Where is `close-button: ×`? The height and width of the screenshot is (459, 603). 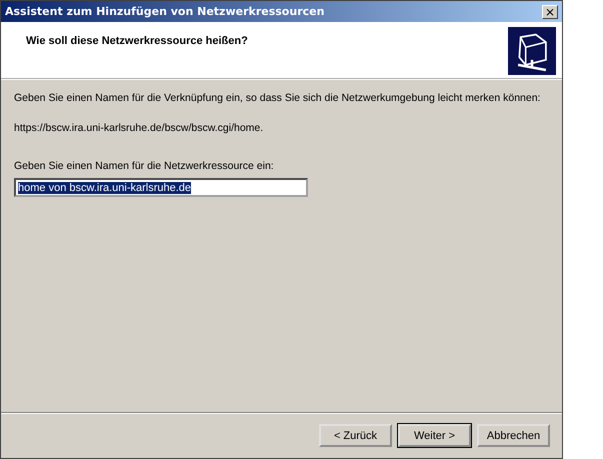 close-button: × is located at coordinates (550, 11).